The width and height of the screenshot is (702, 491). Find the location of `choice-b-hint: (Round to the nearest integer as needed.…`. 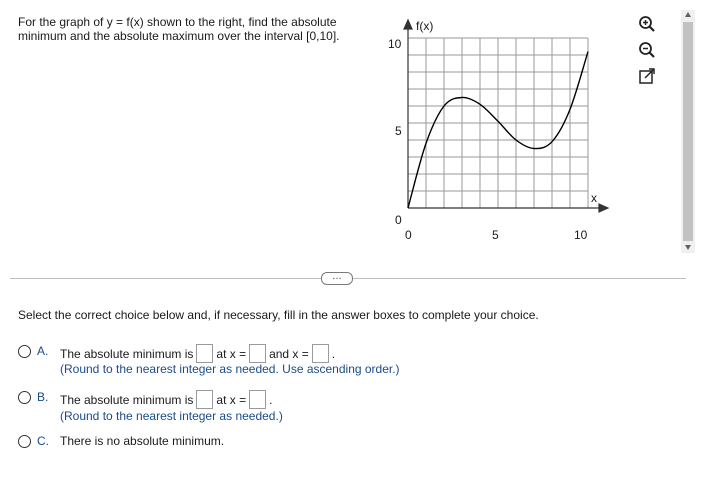

choice-b-hint: (Round to the nearest integer as needed.… is located at coordinates (171, 416).